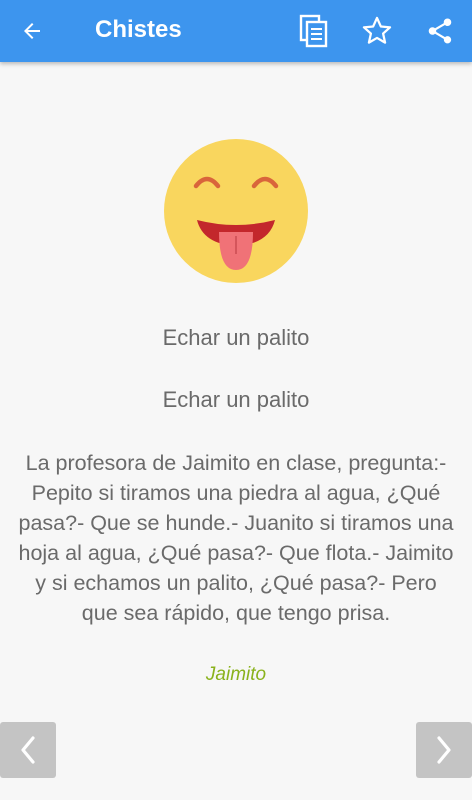 Image resolution: width=472 pixels, height=800 pixels. I want to click on favorite-button, so click(377, 31).